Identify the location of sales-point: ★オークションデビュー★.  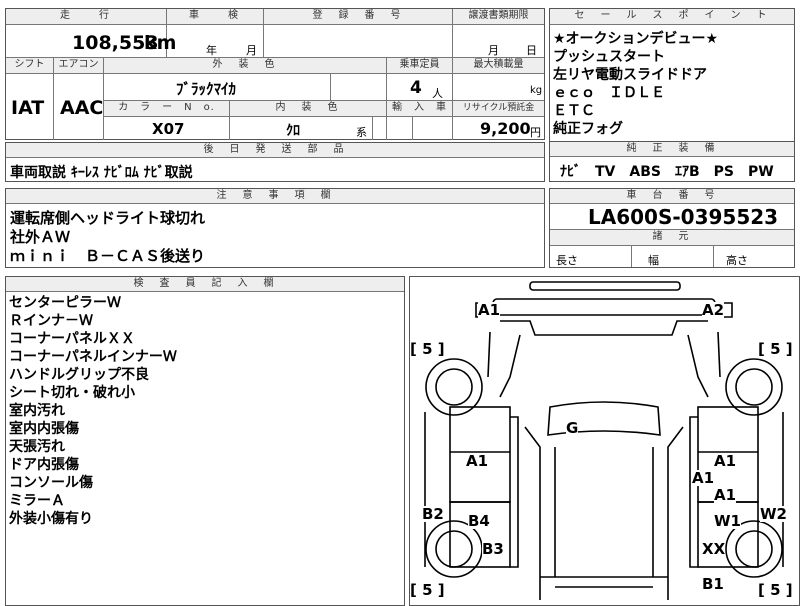
(636, 39).